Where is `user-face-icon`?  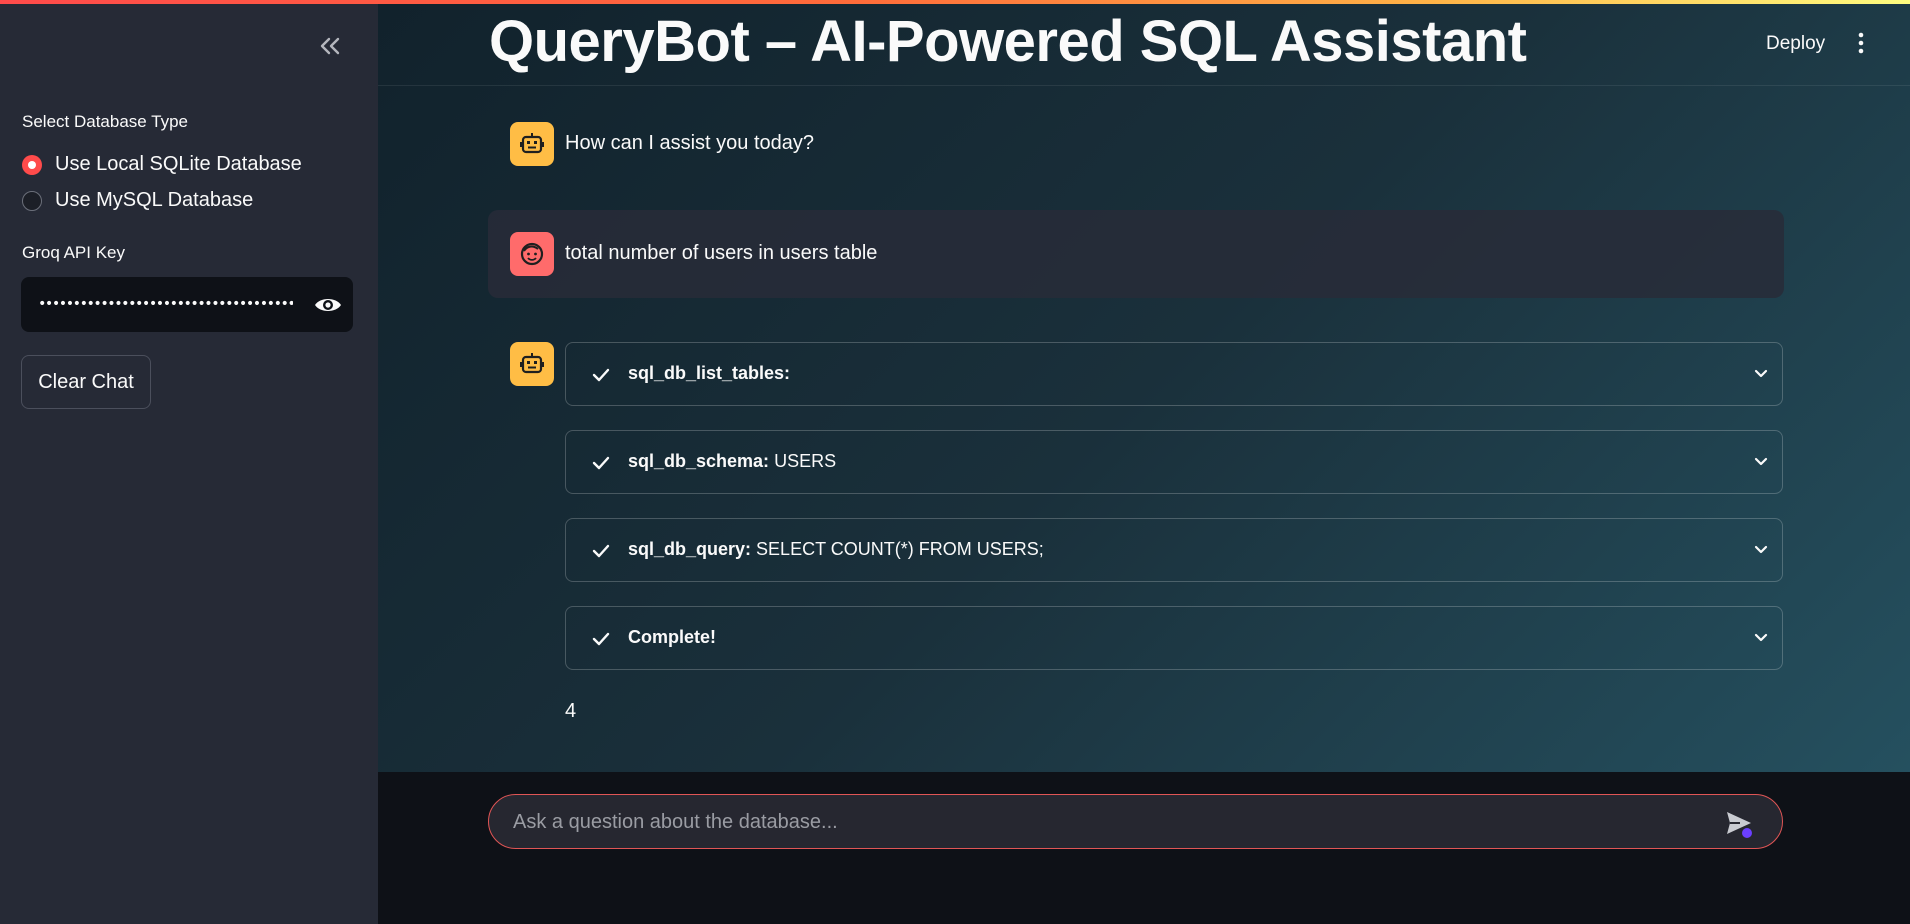 user-face-icon is located at coordinates (532, 254).